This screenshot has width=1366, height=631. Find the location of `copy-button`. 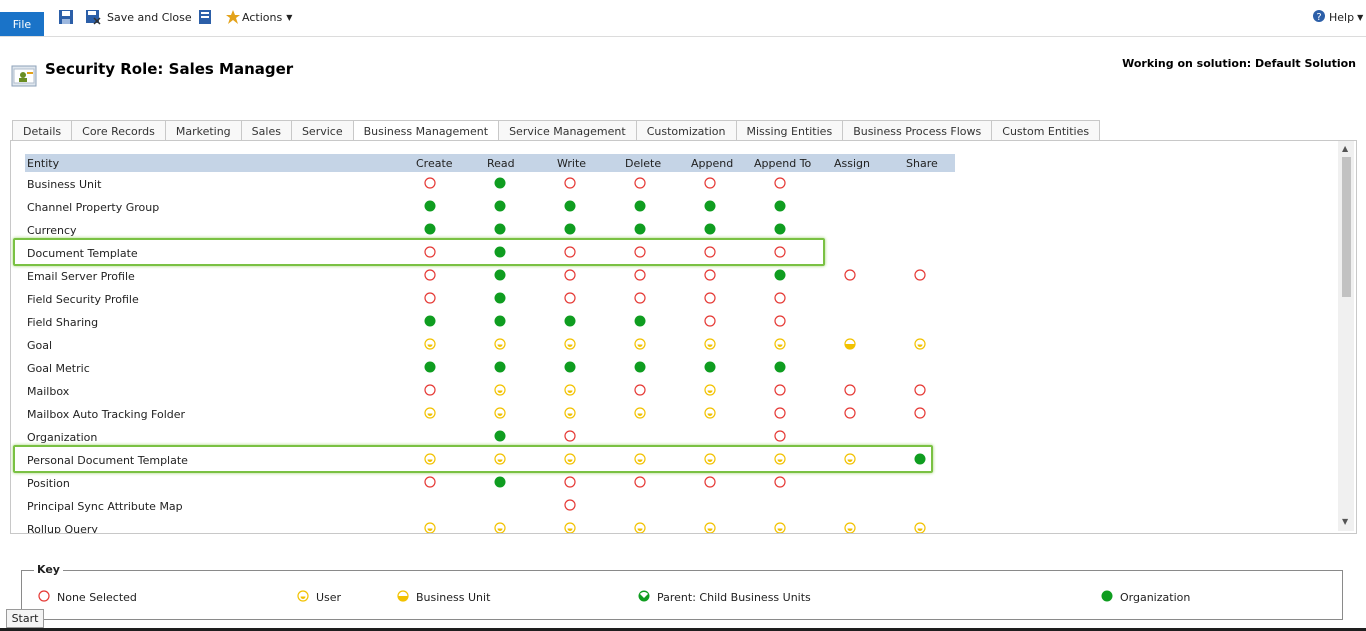

copy-button is located at coordinates (205, 17).